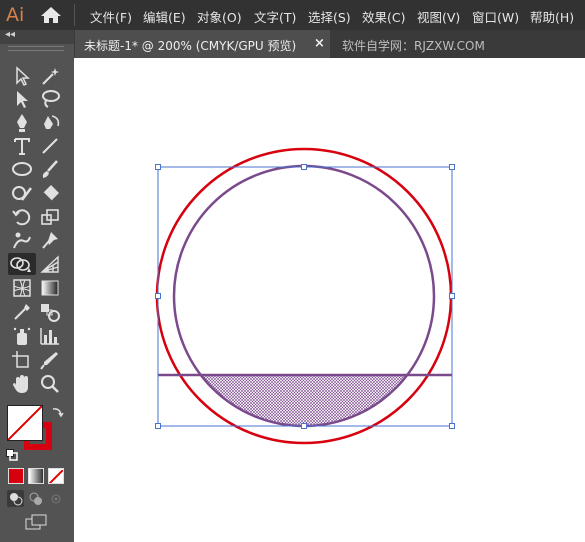 Image resolution: width=585 pixels, height=542 pixels. I want to click on tab-close-icon: ×, so click(319, 43).